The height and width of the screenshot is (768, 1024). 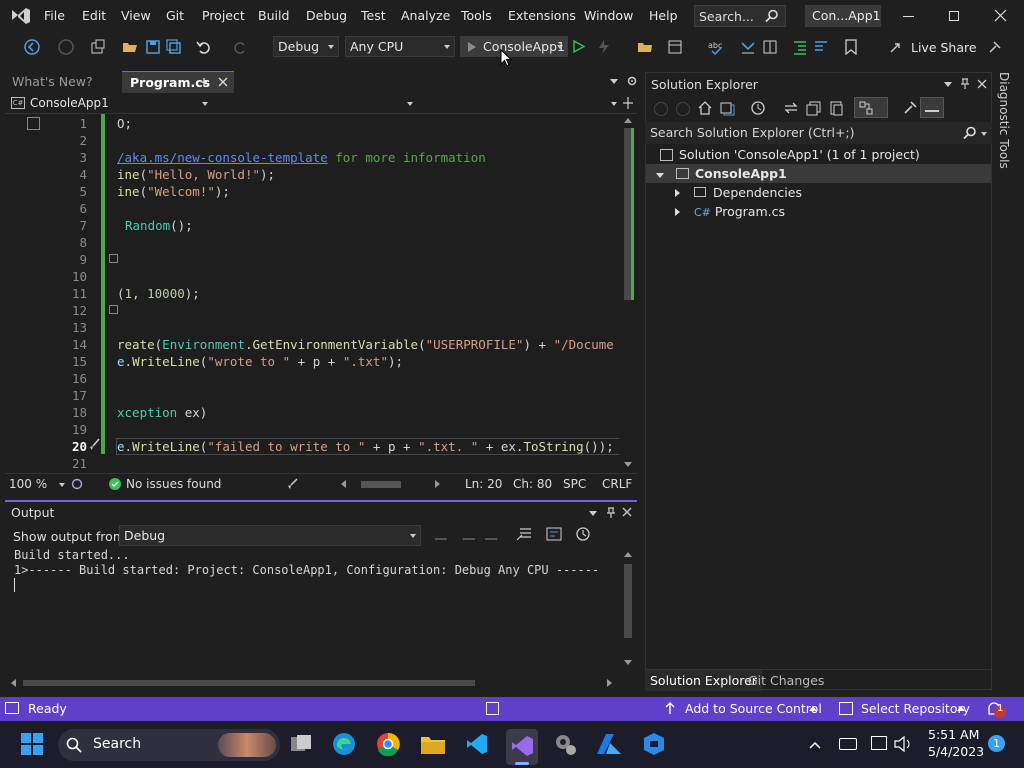 What do you see at coordinates (984, 134) in the screenshot?
I see `search-options-icon` at bounding box center [984, 134].